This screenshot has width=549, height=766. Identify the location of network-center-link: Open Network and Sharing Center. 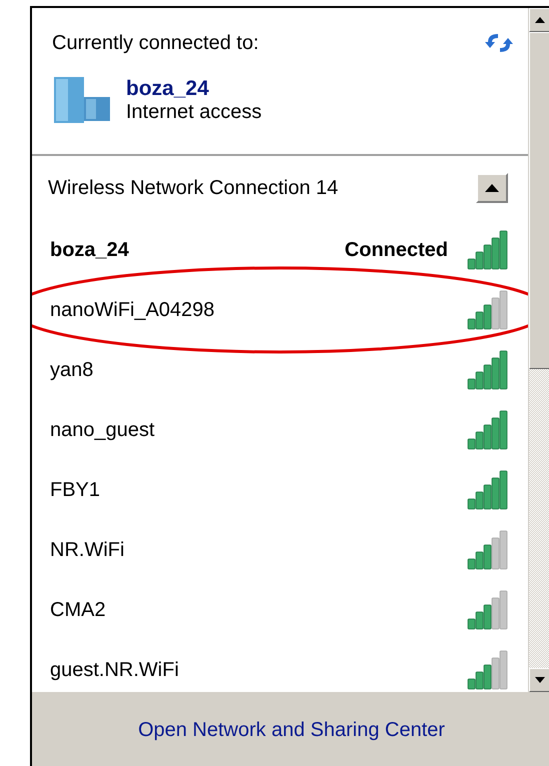
(291, 730).